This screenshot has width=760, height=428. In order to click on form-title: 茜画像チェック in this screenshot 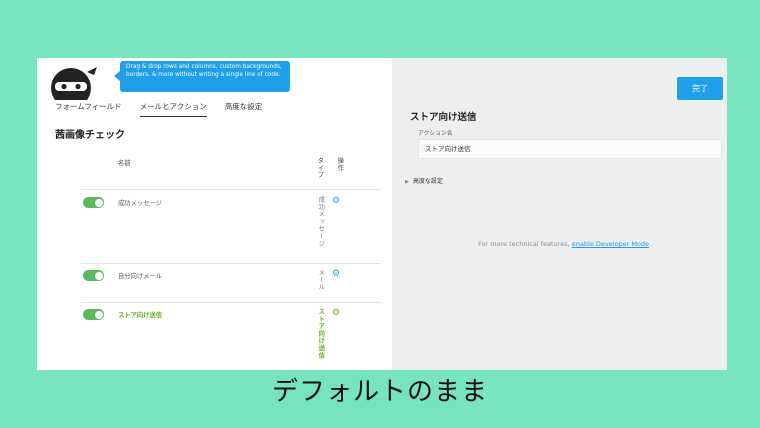, I will do `click(90, 135)`.